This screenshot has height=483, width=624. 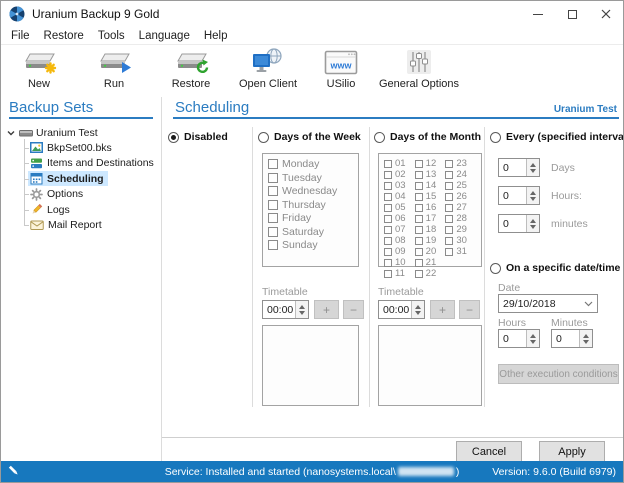 What do you see at coordinates (285, 309) in the screenshot?
I see `week-time-spinner: 00:00` at bounding box center [285, 309].